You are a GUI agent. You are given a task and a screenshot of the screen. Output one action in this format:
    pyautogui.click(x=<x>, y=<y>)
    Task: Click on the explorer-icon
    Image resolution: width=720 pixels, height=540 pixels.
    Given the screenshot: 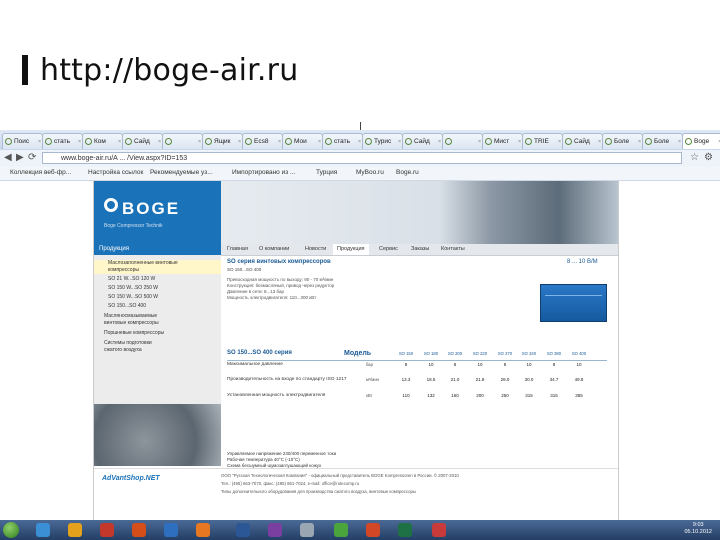 What is the action you would take?
    pyautogui.click(x=43, y=530)
    